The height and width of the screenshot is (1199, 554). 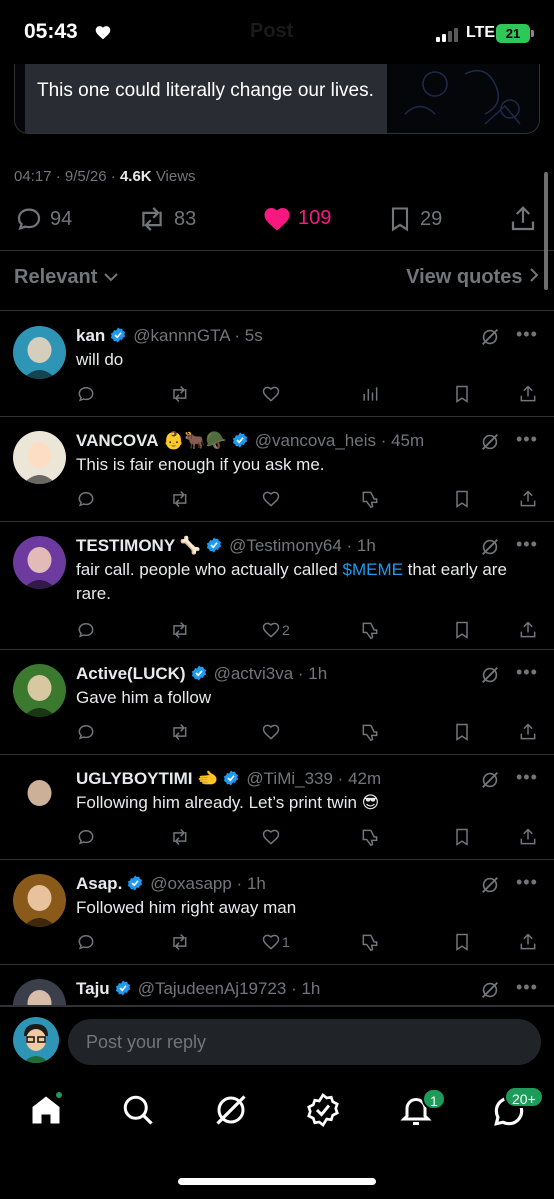 I want to click on verified-badge-icon, so click(x=323, y=1110).